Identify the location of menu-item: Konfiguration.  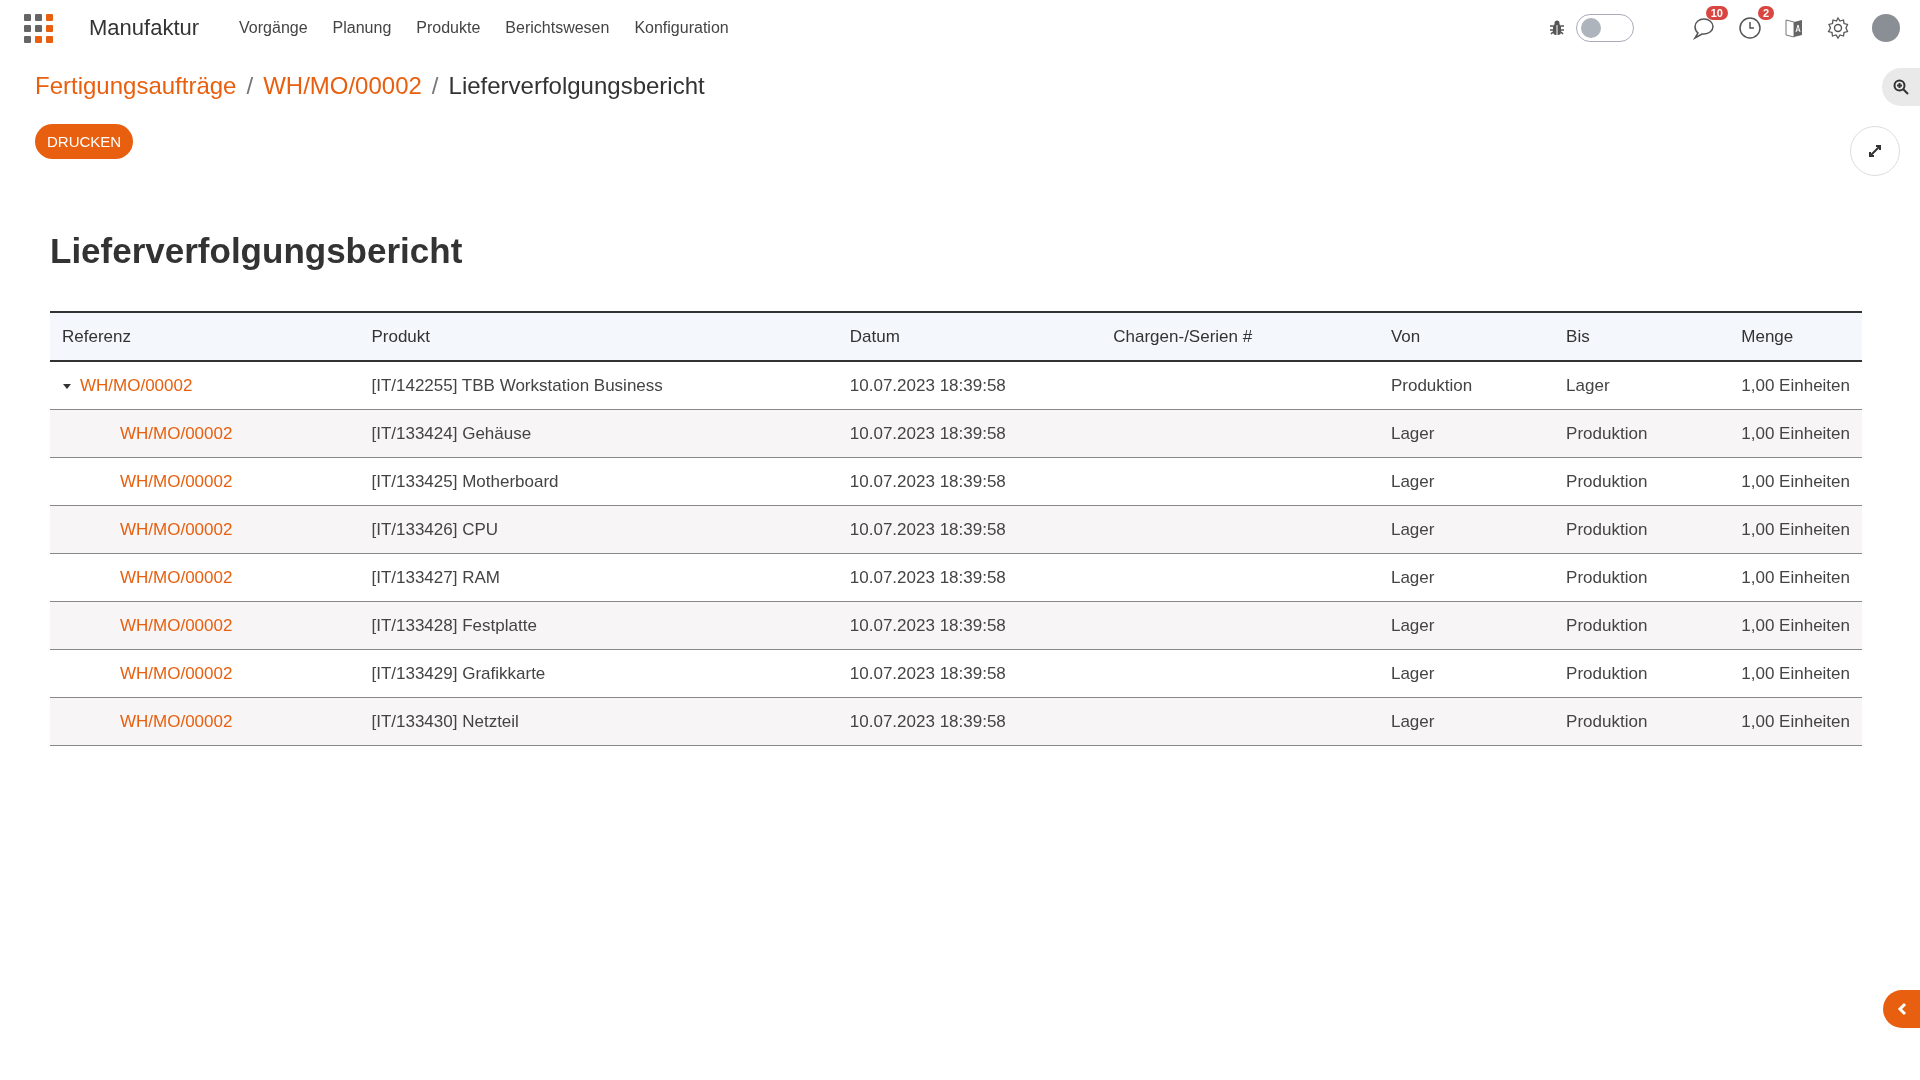
(681, 28).